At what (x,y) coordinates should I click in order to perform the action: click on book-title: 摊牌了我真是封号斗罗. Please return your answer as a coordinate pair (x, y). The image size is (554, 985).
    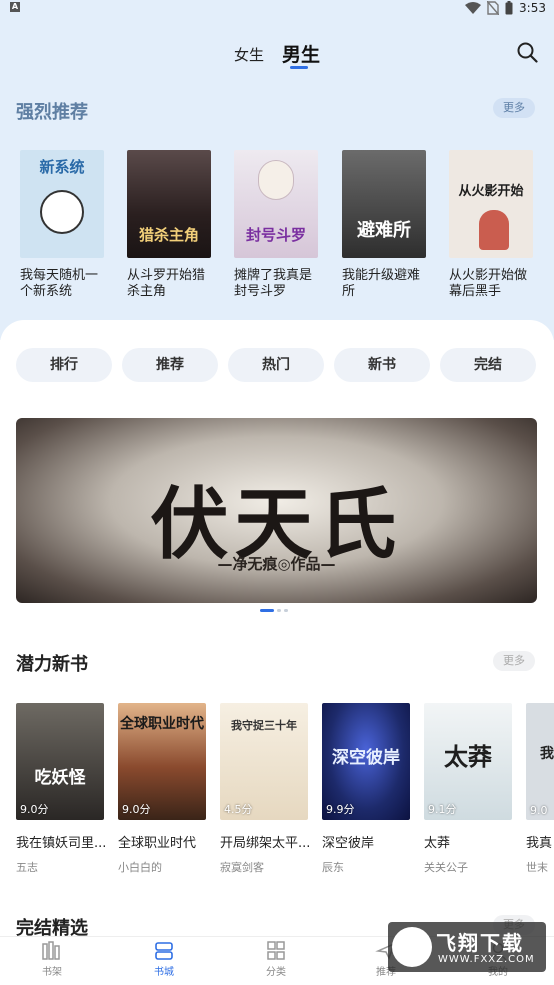
    Looking at the image, I should click on (273, 283).